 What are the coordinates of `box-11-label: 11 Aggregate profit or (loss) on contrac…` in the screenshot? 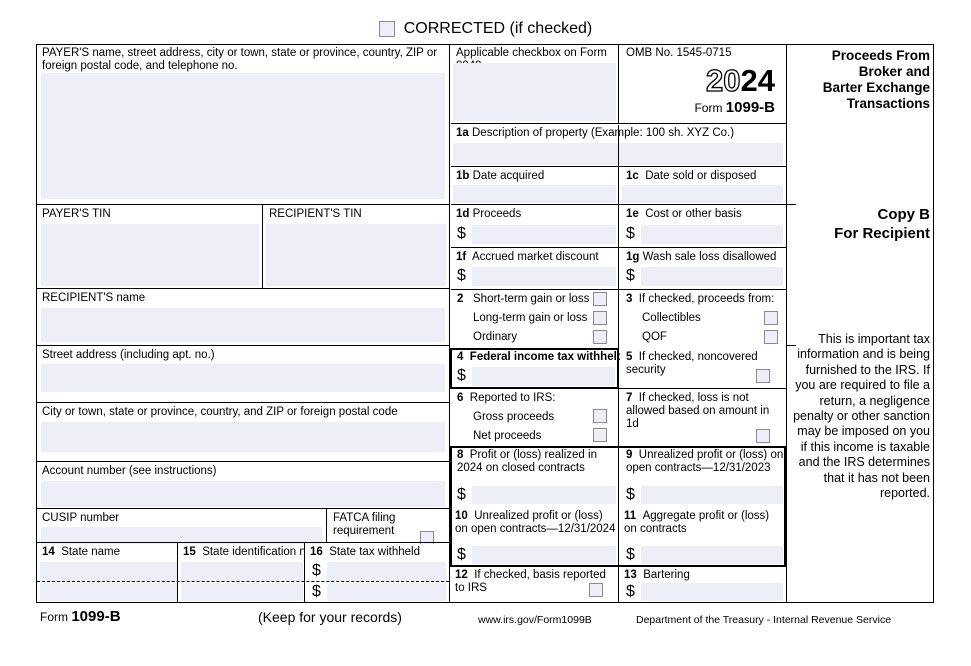 It's located at (704, 522).